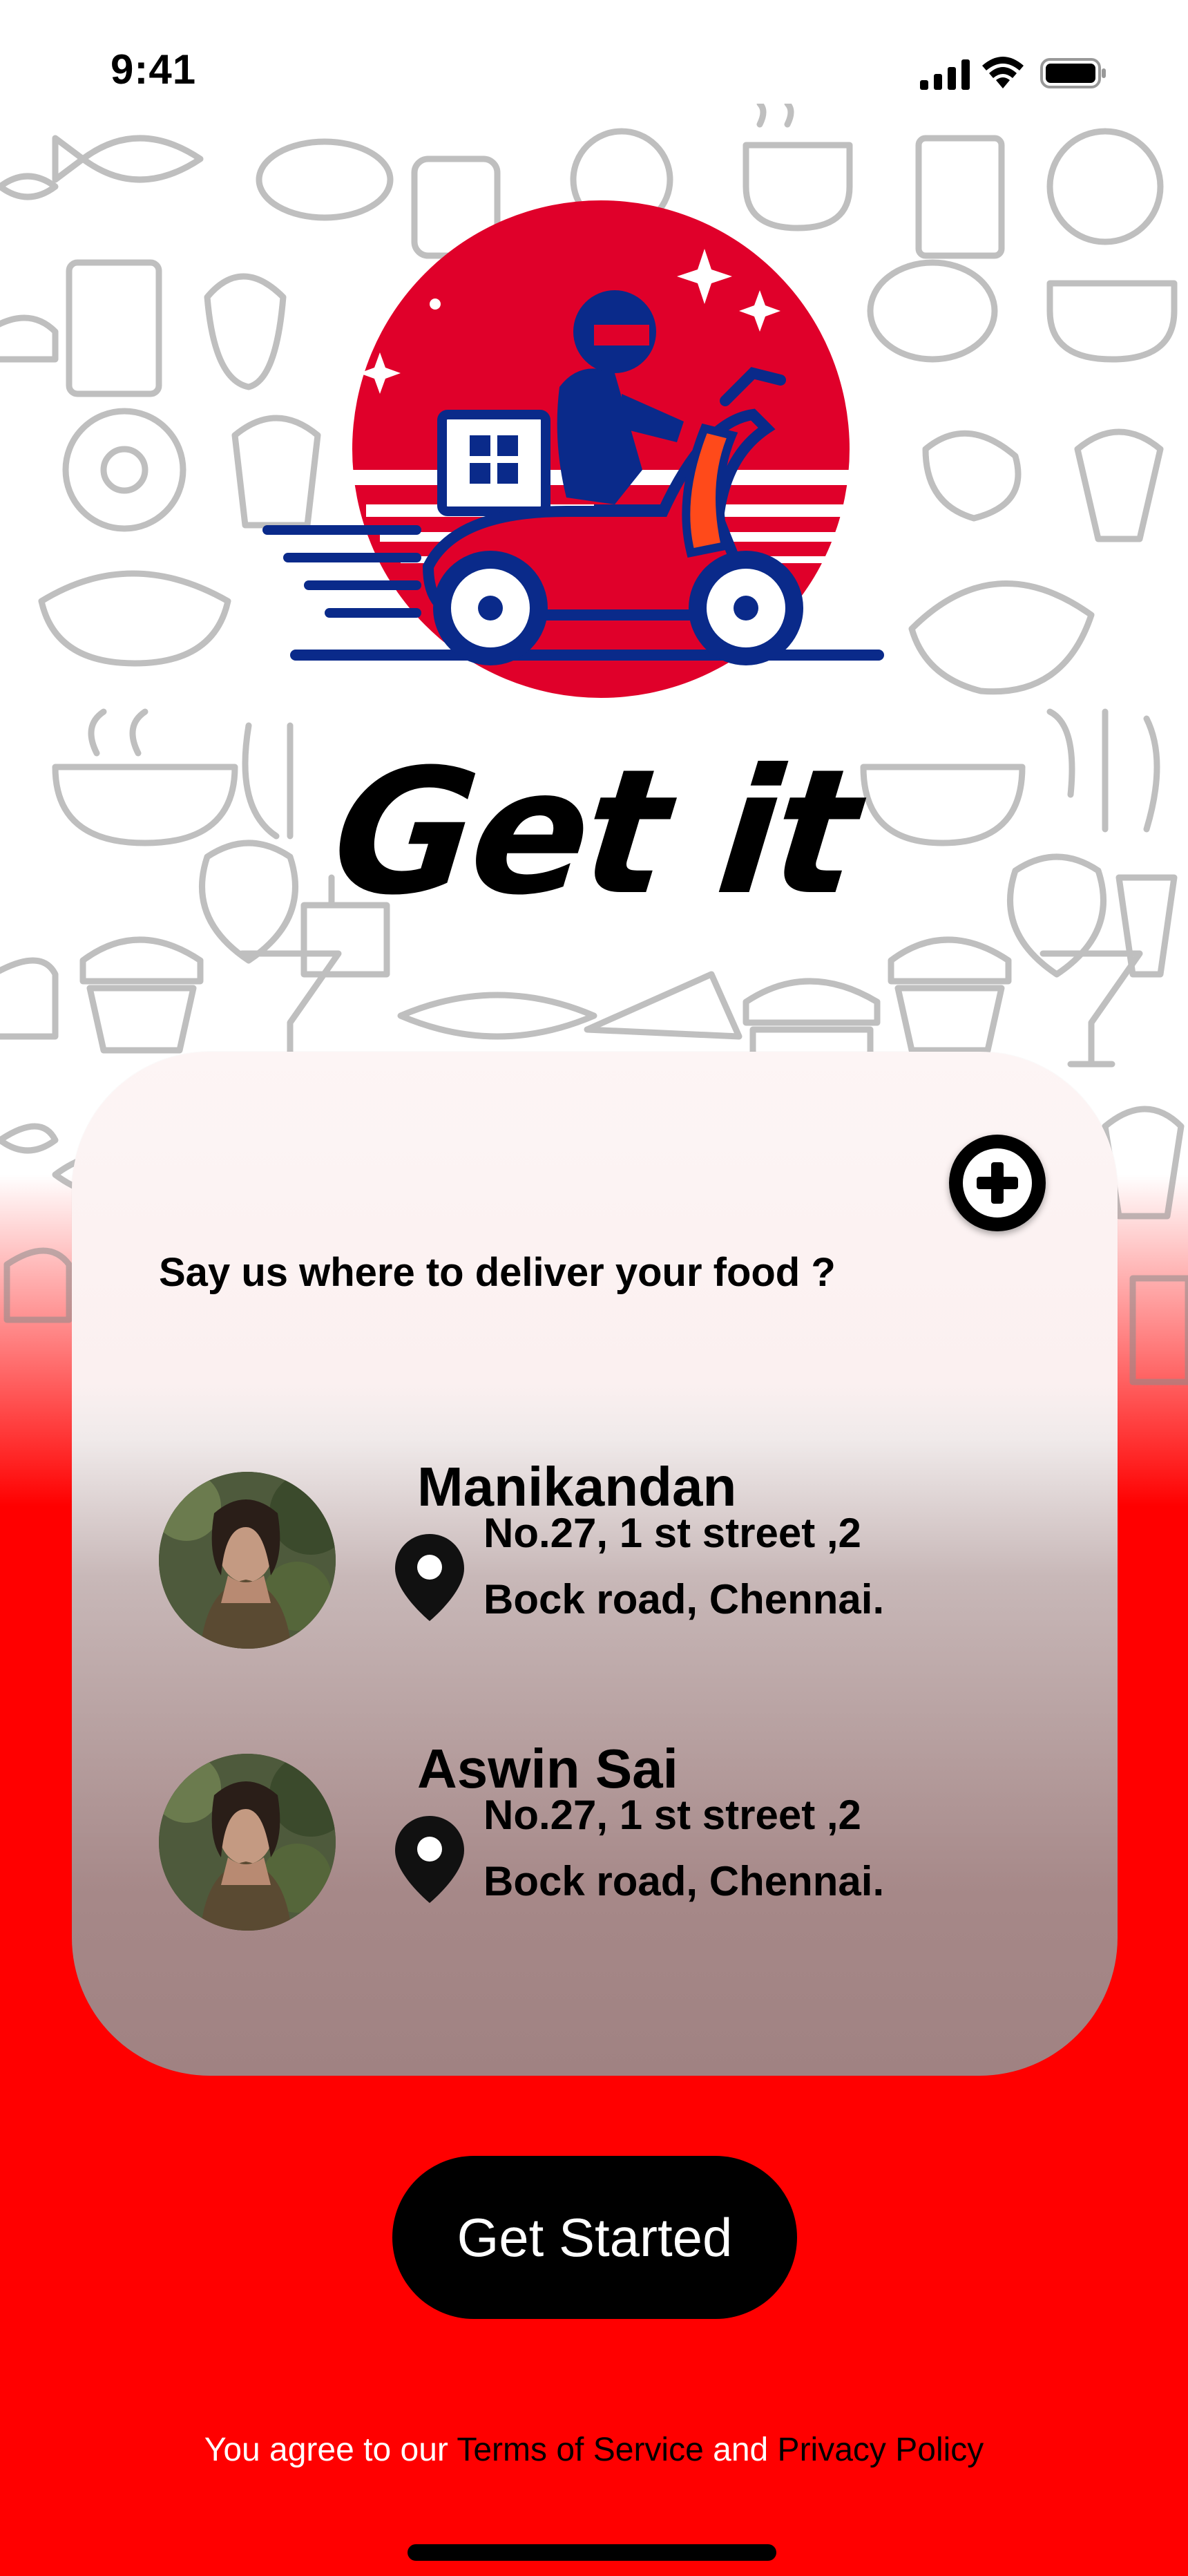 The image size is (1188, 2576). What do you see at coordinates (1003, 72) in the screenshot?
I see `wifi-icon` at bounding box center [1003, 72].